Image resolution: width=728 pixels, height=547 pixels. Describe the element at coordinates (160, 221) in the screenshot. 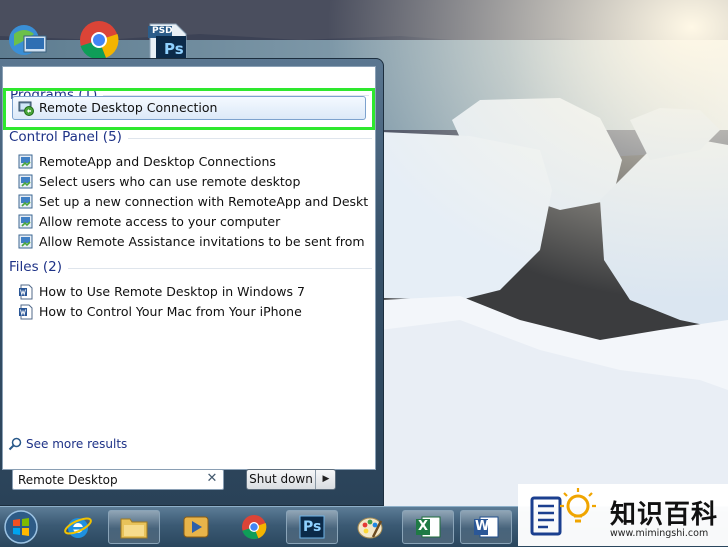

I see `result-label: Allow remote access to your computer` at that location.